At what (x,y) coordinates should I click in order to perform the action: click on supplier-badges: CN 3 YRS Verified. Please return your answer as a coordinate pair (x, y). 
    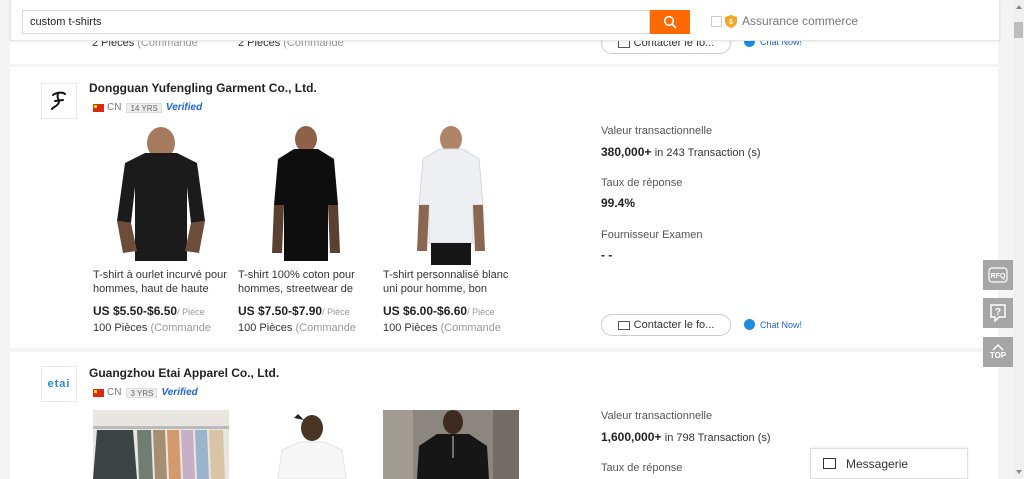
    Looking at the image, I should click on (145, 392).